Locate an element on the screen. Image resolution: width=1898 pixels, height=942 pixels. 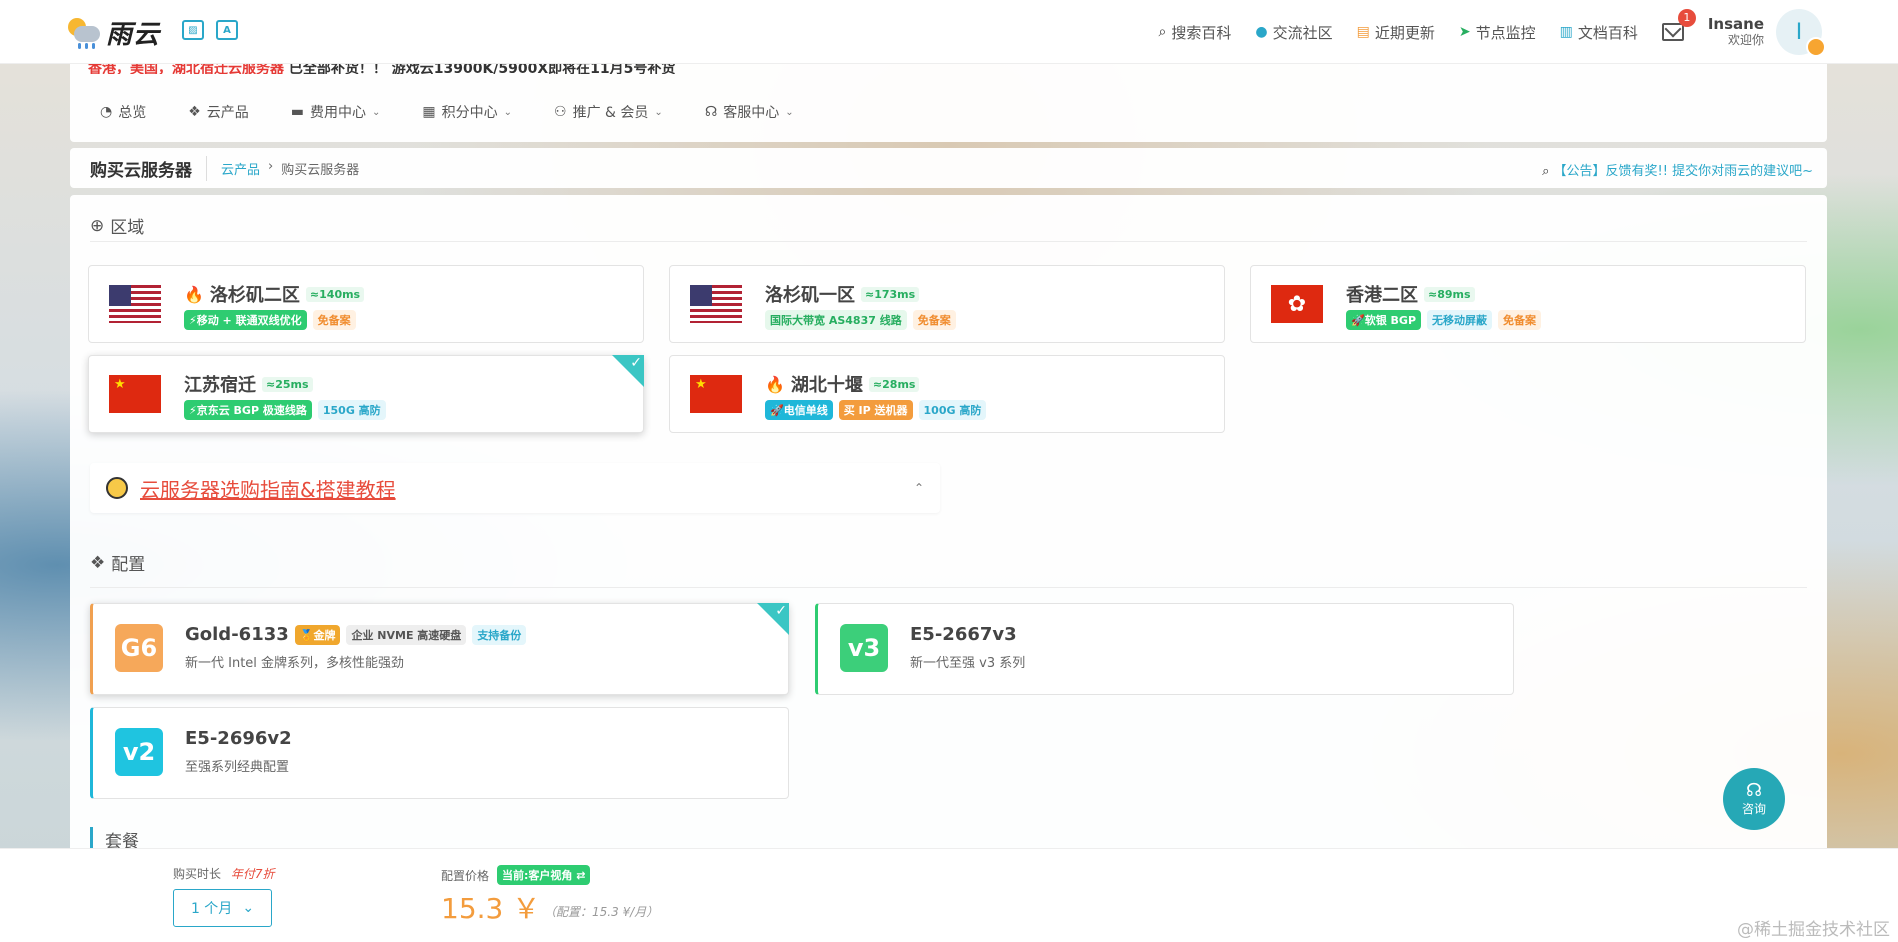
config-desc: 至强系列经典配置 is located at coordinates (237, 767).